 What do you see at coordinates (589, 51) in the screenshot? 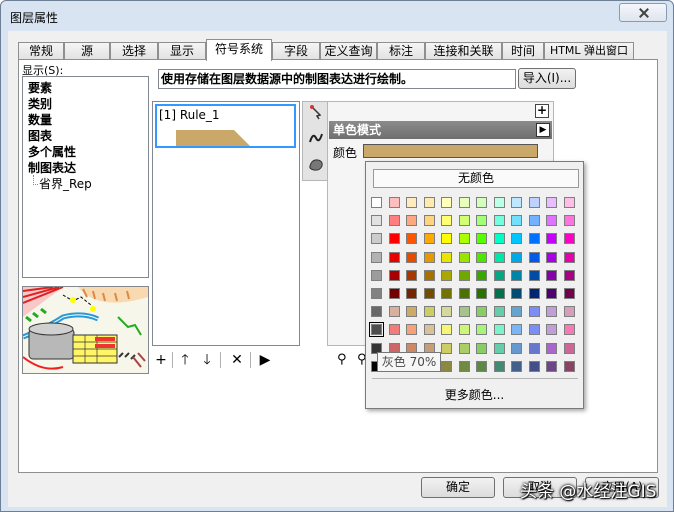
I see `tab-html-popup: HTML 弹出窗口` at bounding box center [589, 51].